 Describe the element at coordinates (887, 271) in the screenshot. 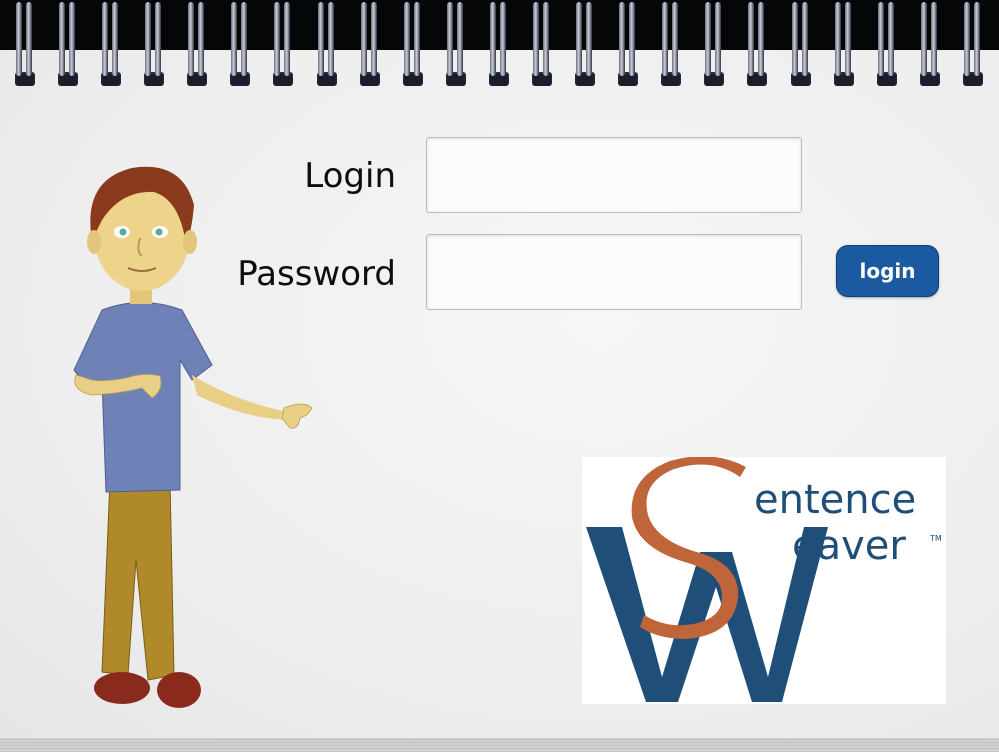

I see `login-button: login` at that location.